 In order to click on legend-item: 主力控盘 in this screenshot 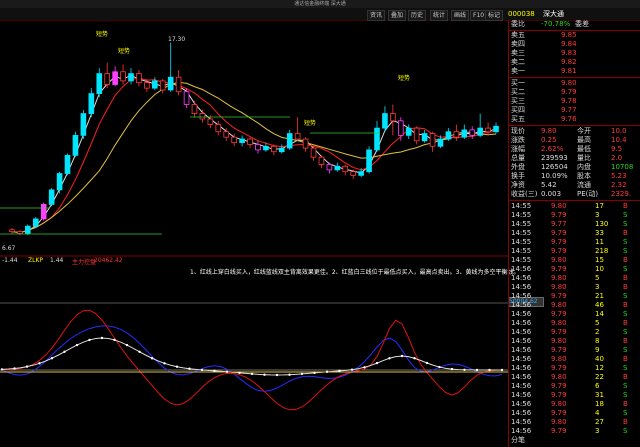, I will do `click(84, 262)`.